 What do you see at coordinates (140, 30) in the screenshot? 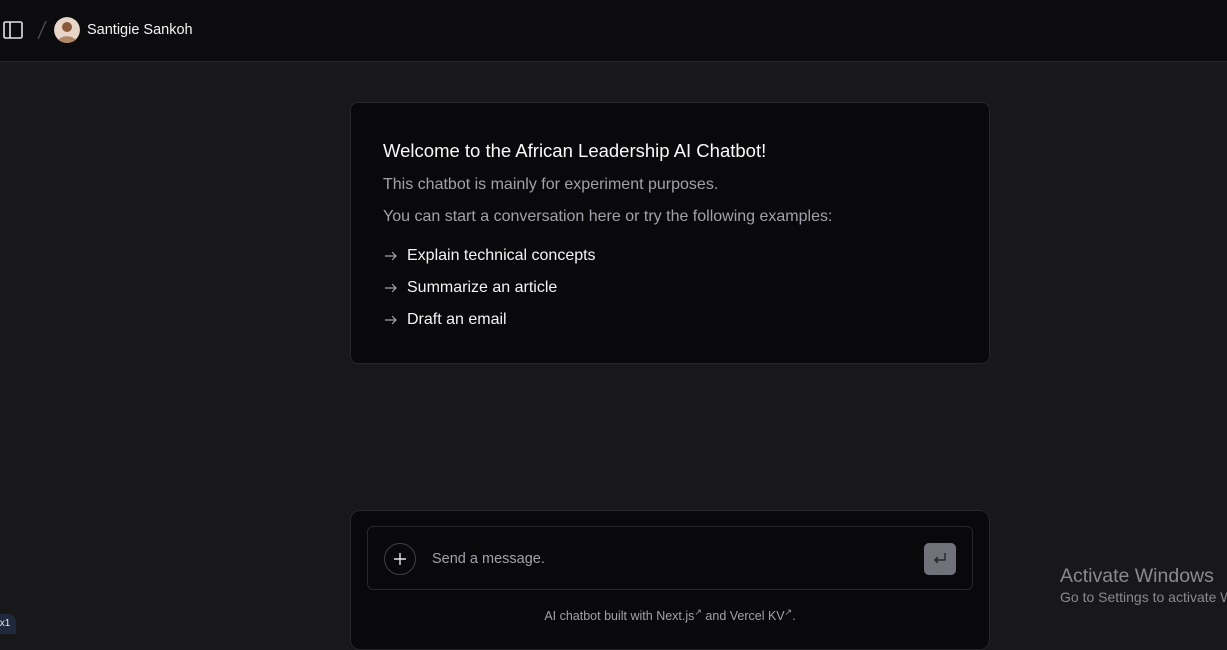
I see `user-name: Santigie Sankoh` at bounding box center [140, 30].